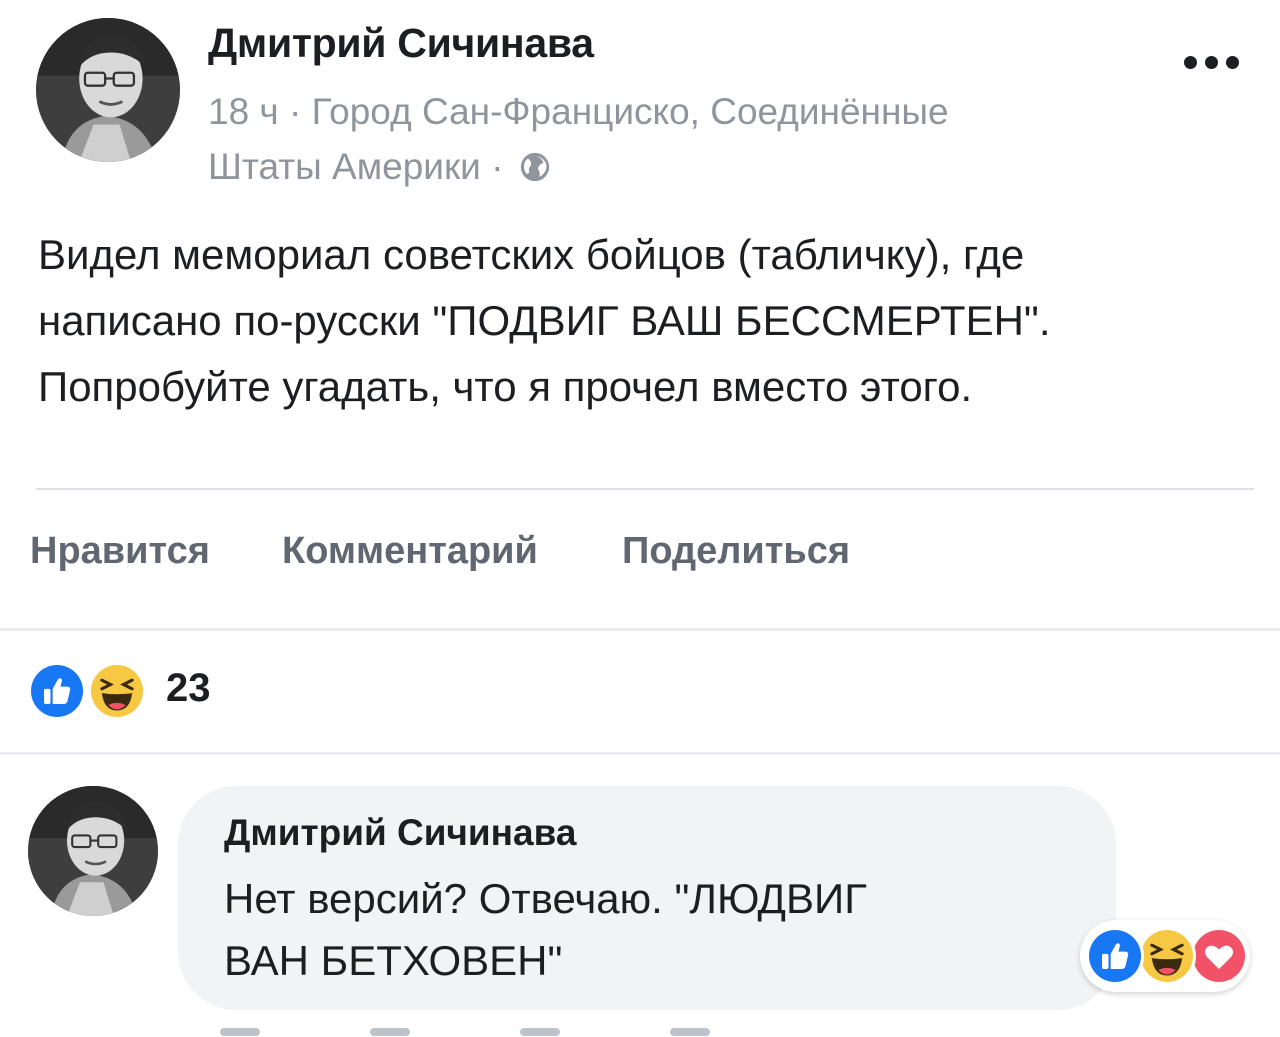 This screenshot has width=1280, height=1037. Describe the element at coordinates (400, 833) in the screenshot. I see `comment-author-name: Дмитрий Сичинава` at that location.